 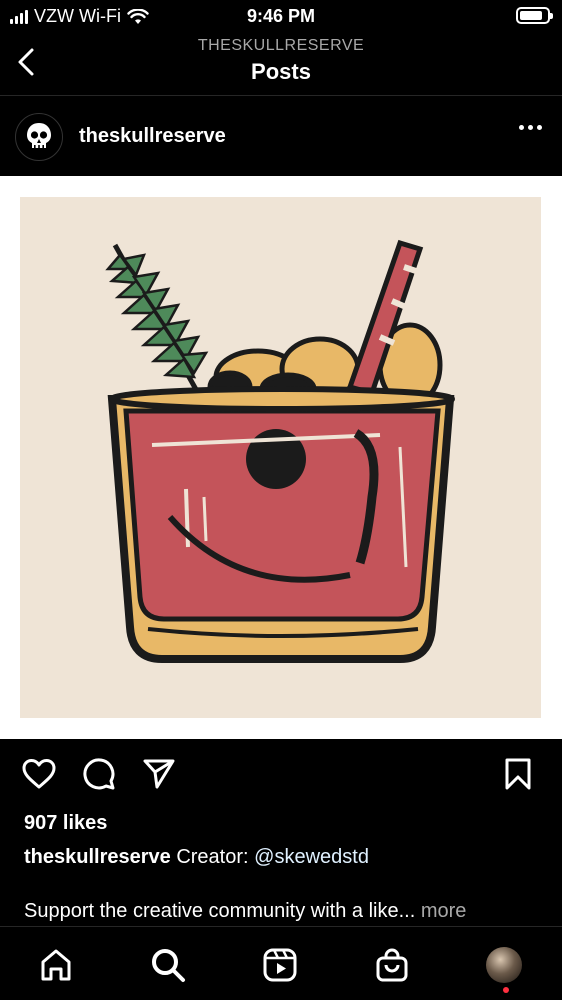 I want to click on more-link: more, so click(x=444, y=911).